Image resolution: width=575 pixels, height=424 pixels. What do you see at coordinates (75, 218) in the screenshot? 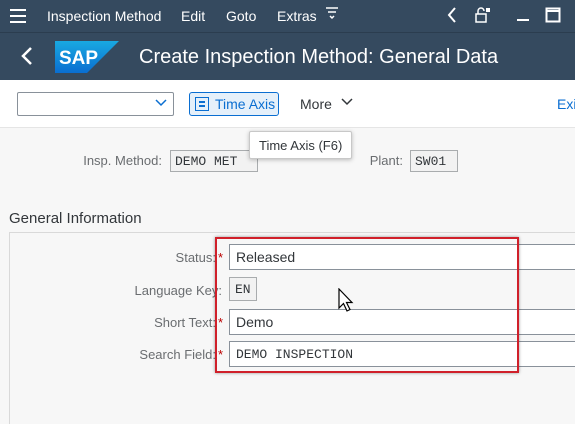
I see `section-title: General Information` at bounding box center [75, 218].